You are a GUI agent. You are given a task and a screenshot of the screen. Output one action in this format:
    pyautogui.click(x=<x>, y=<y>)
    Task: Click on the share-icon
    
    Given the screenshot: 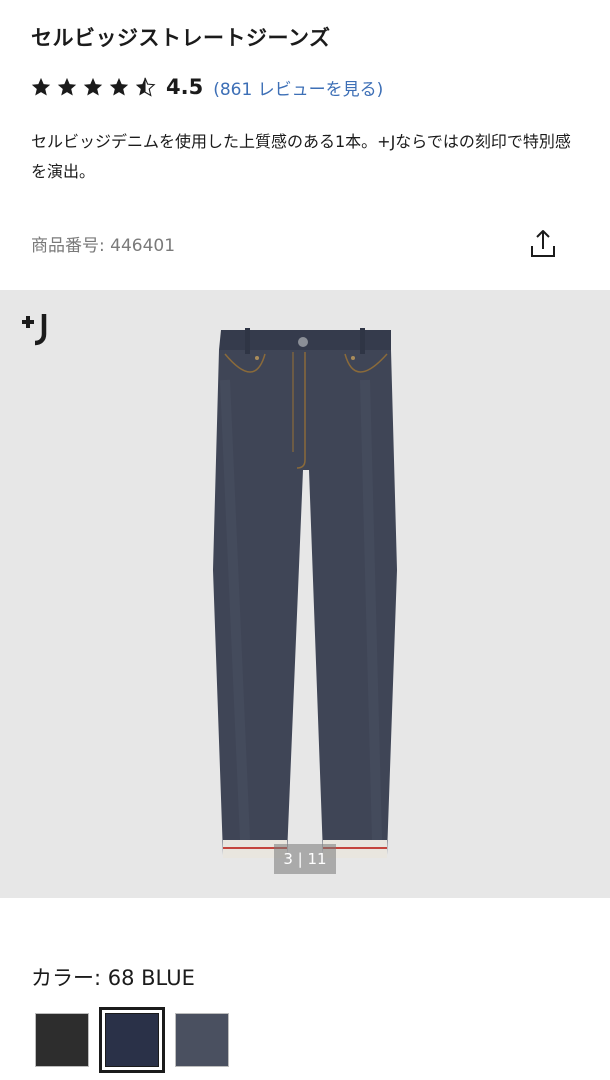 What is the action you would take?
    pyautogui.click(x=543, y=243)
    